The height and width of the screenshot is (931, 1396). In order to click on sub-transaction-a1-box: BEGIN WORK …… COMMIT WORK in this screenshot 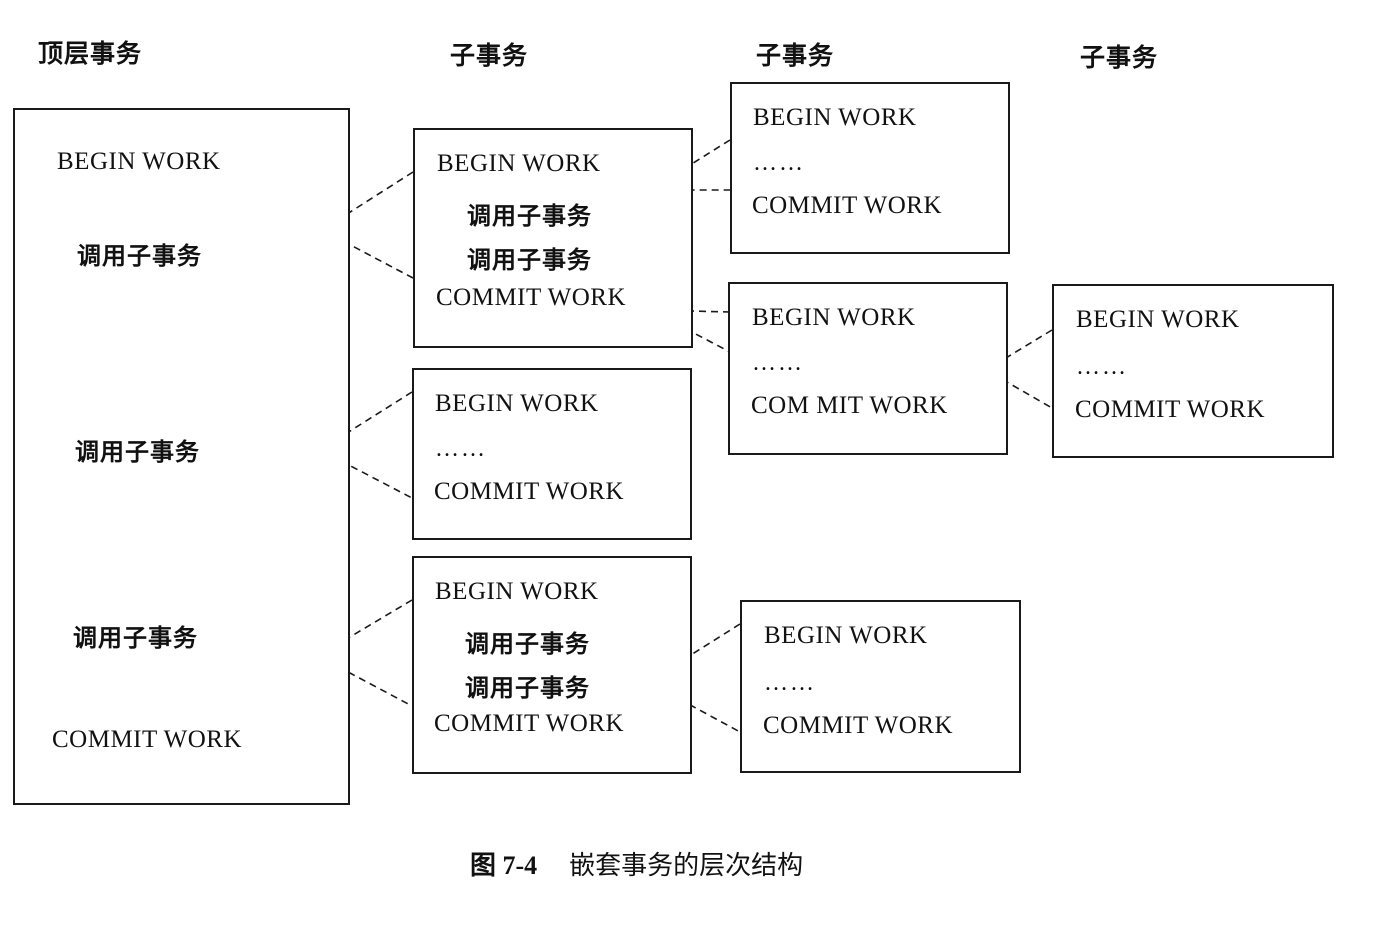, I will do `click(870, 168)`.